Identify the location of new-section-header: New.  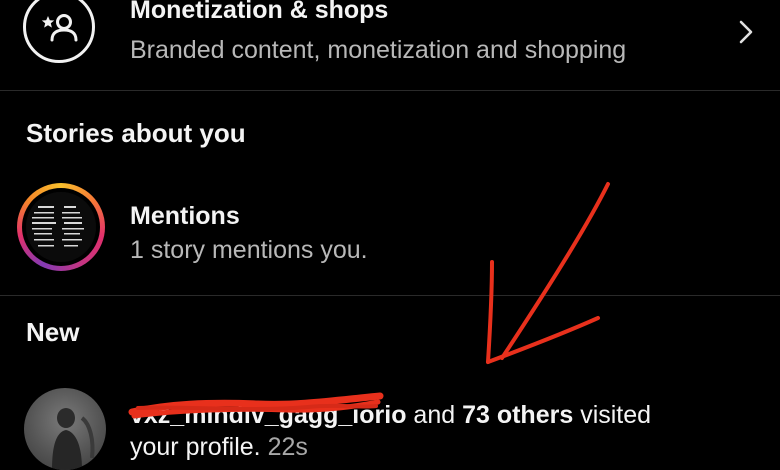
(53, 332).